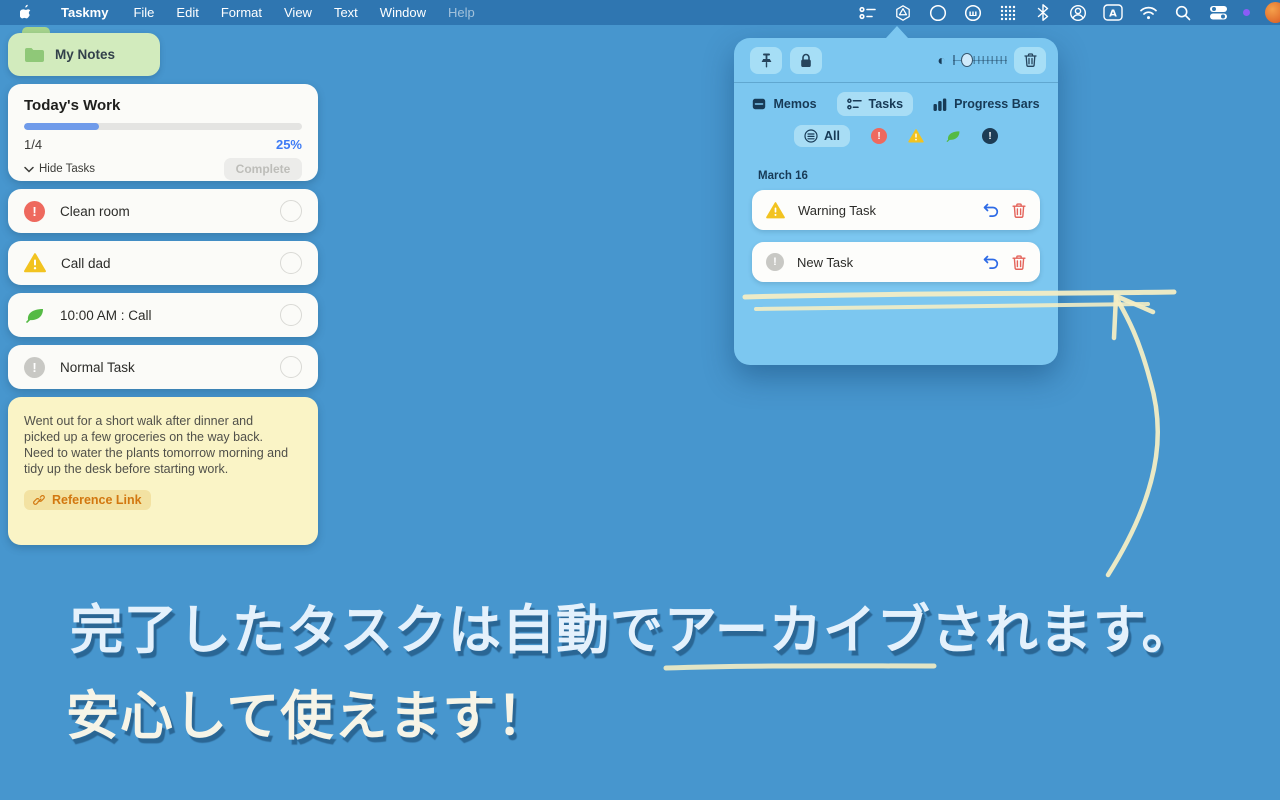  I want to click on popup-trash-button, so click(1030, 60).